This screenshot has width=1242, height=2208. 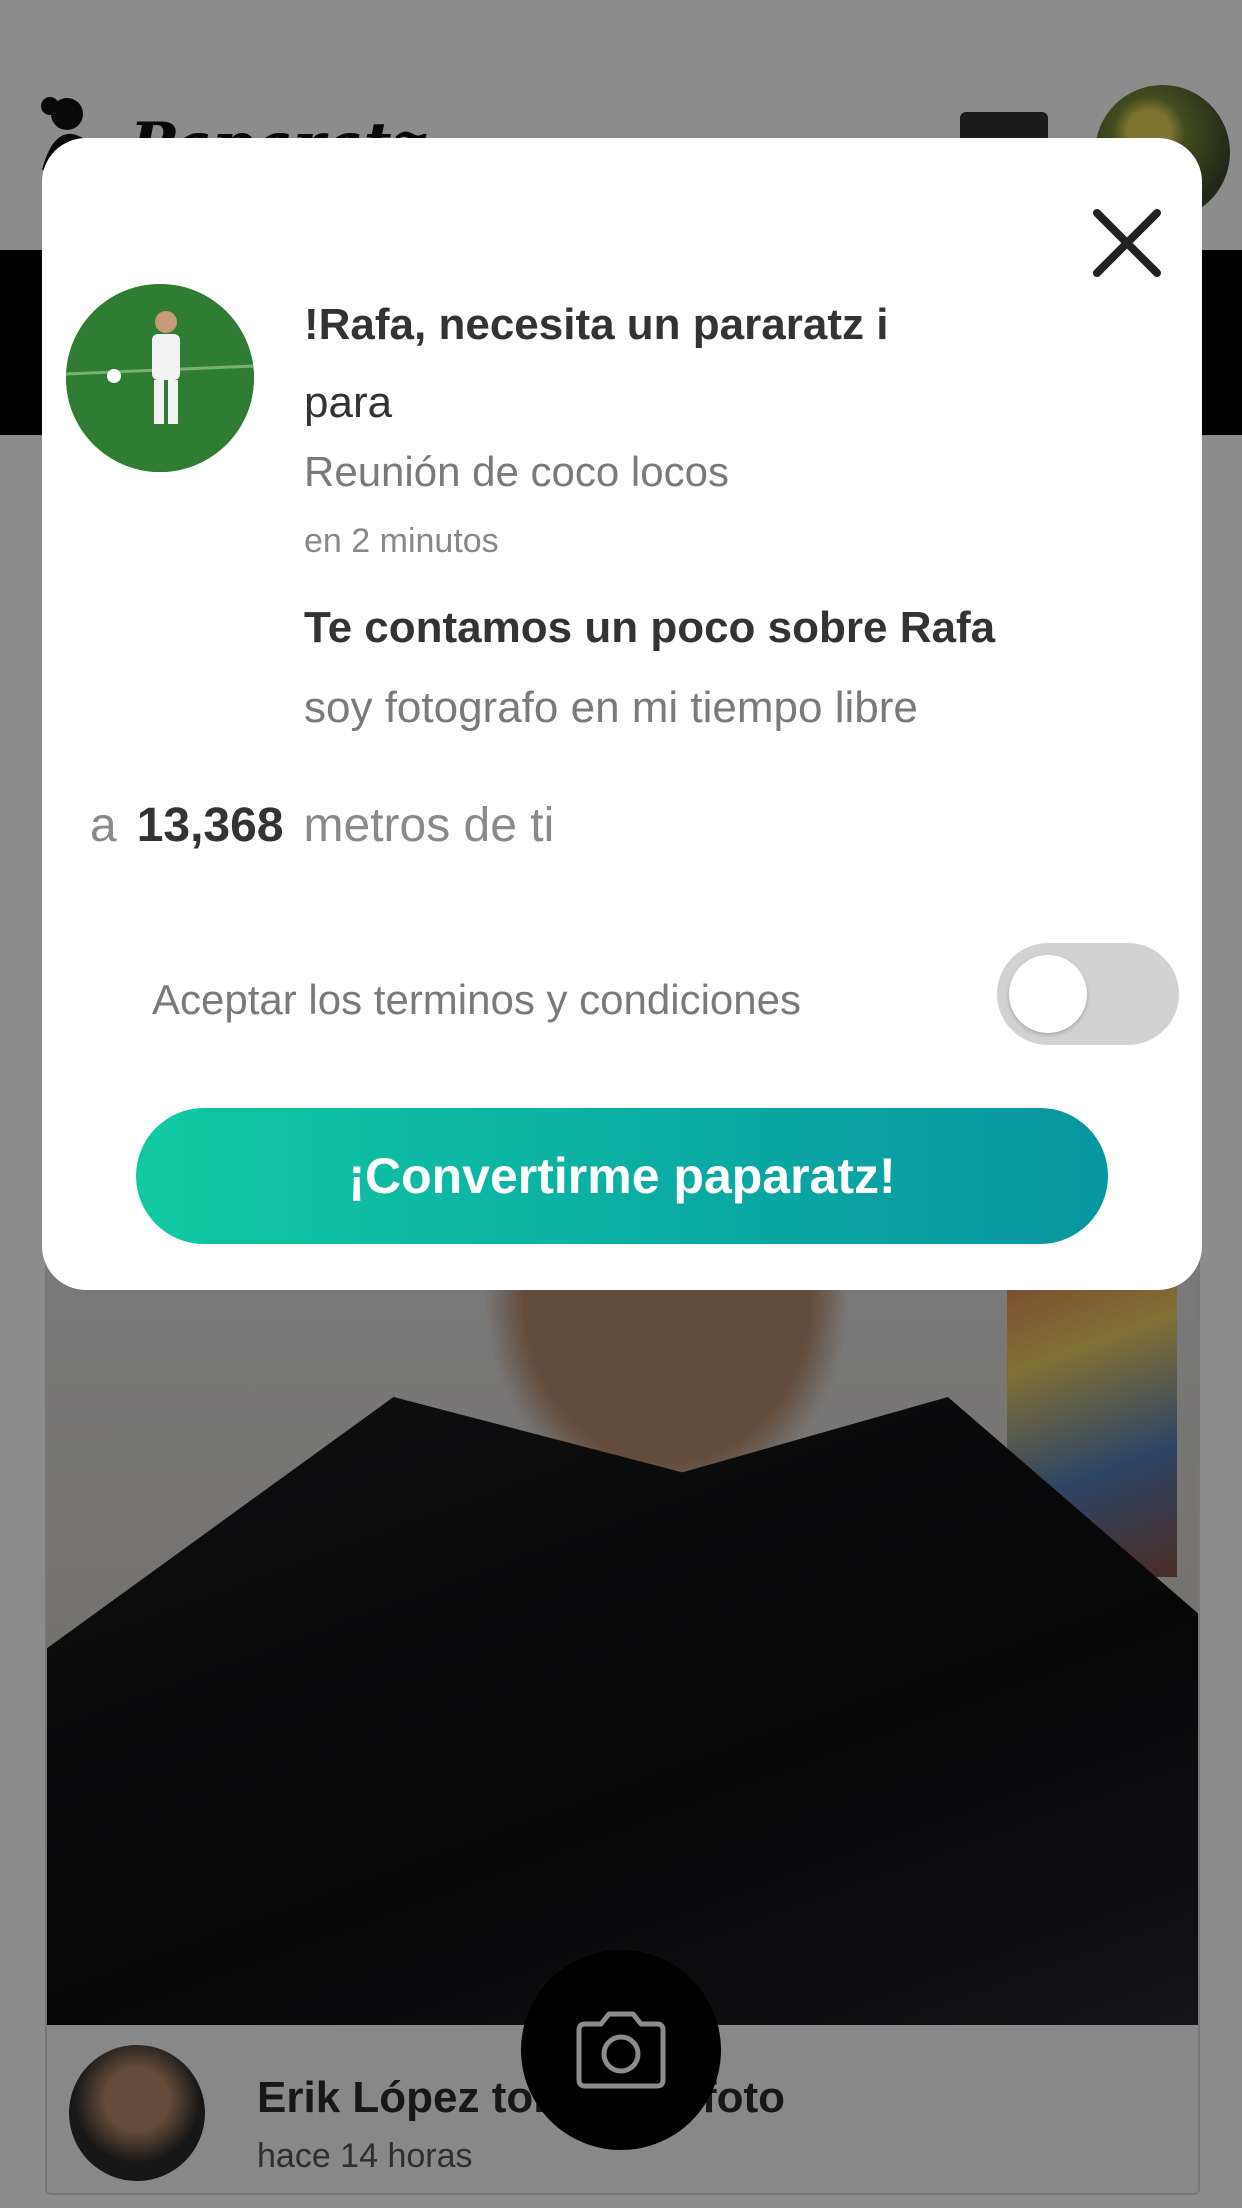 I want to click on distance-prefix: a, so click(x=103, y=825).